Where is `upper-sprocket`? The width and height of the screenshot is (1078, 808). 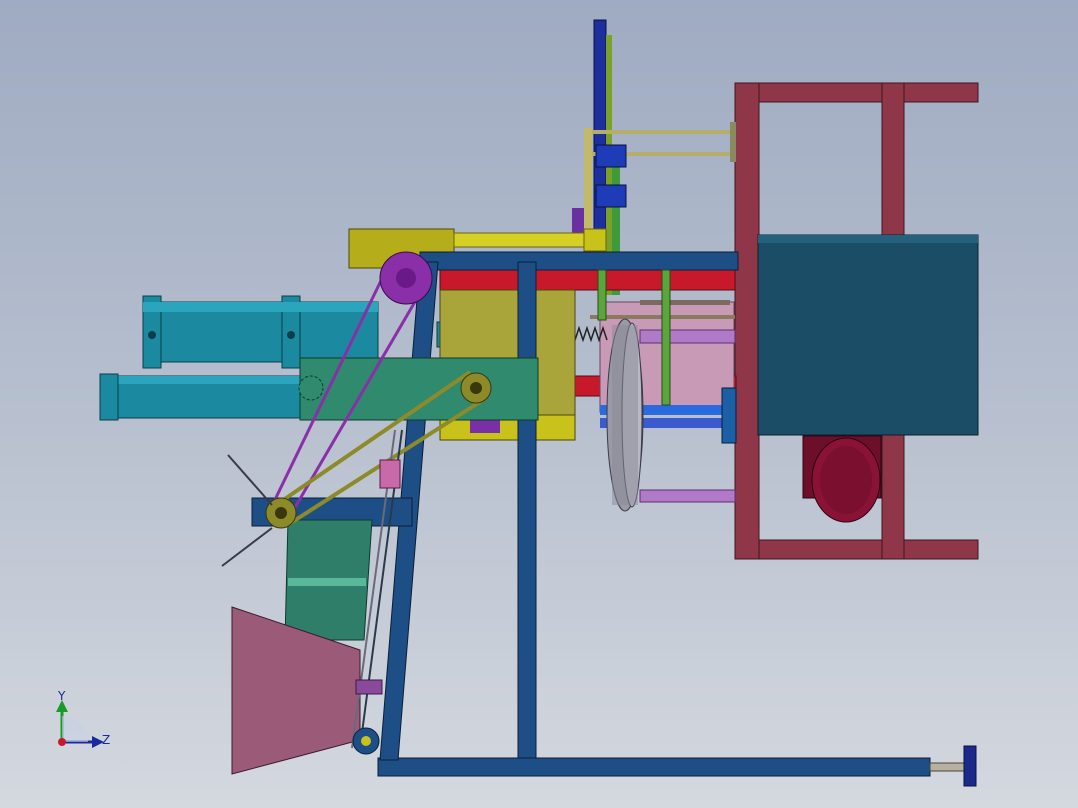 upper-sprocket is located at coordinates (406, 278).